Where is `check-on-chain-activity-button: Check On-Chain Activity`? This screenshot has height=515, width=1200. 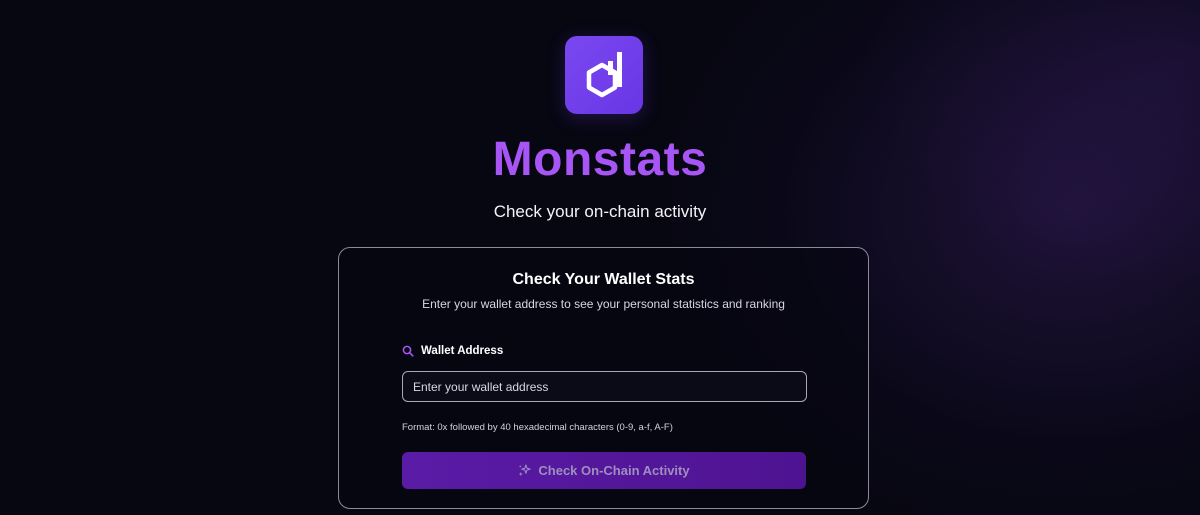 check-on-chain-activity-button: Check On-Chain Activity is located at coordinates (604, 470).